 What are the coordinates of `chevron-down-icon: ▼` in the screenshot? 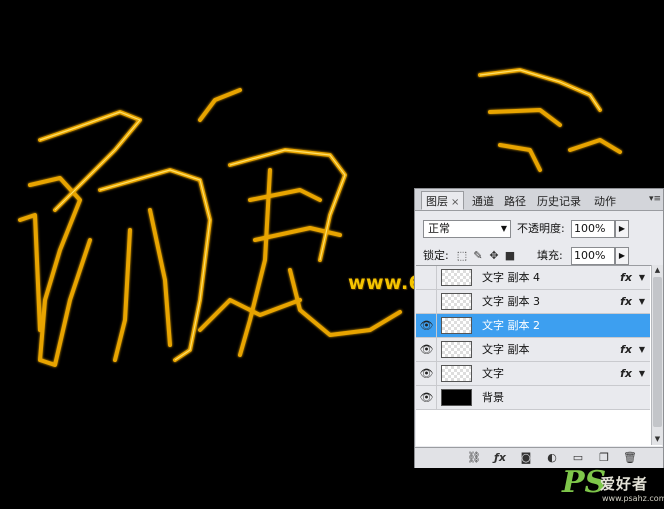 It's located at (503, 228).